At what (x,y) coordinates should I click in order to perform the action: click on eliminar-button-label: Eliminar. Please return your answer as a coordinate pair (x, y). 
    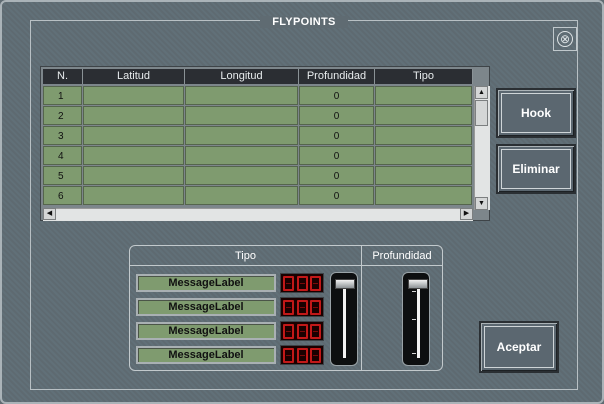
    Looking at the image, I should click on (536, 169).